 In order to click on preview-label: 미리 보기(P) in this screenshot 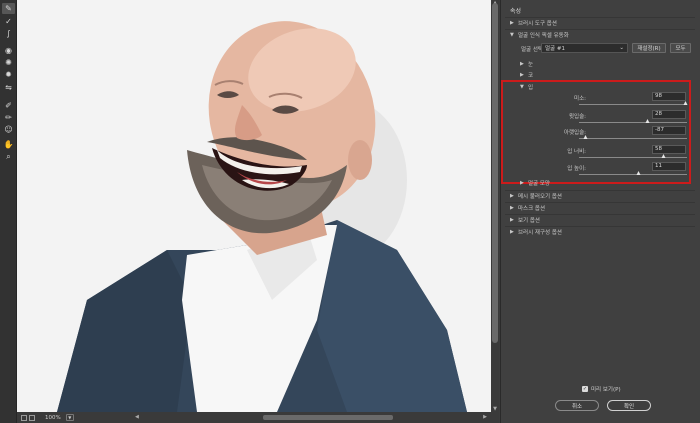, I will do `click(606, 390)`.